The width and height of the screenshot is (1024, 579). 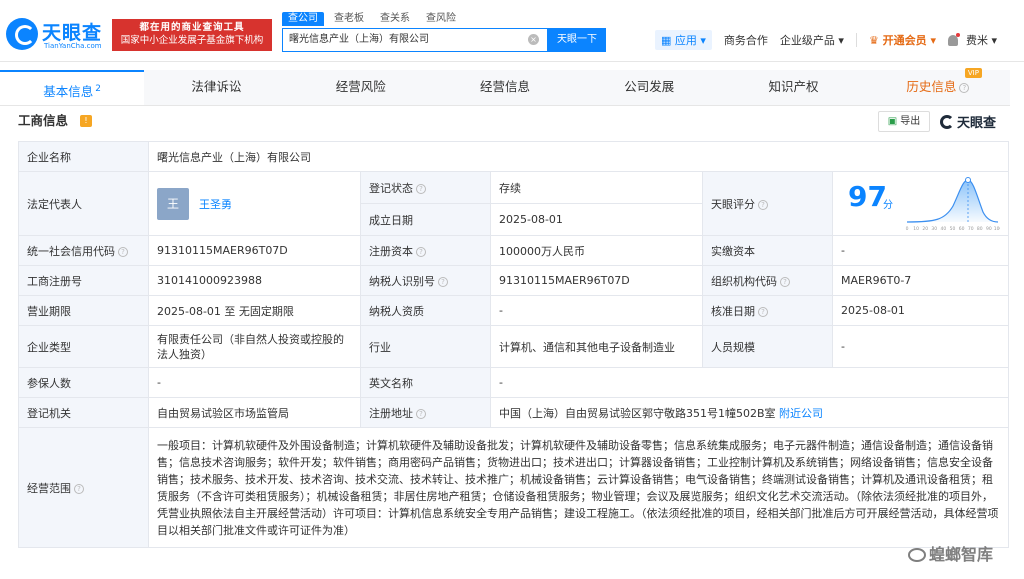 I want to click on label-score: 天眼评分?, so click(x=767, y=203).